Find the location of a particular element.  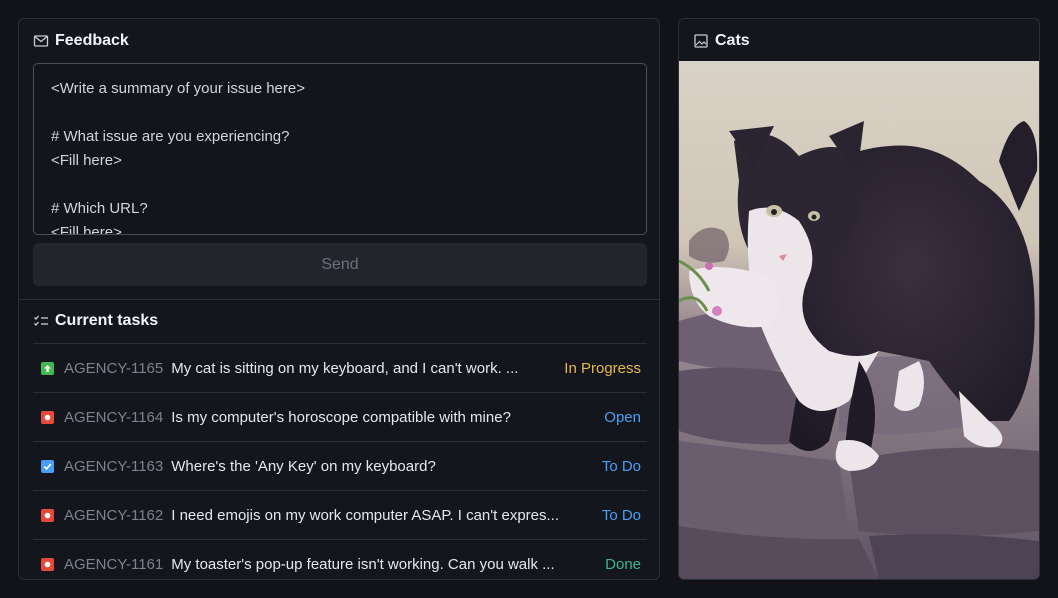

task-status: Done is located at coordinates (623, 564).